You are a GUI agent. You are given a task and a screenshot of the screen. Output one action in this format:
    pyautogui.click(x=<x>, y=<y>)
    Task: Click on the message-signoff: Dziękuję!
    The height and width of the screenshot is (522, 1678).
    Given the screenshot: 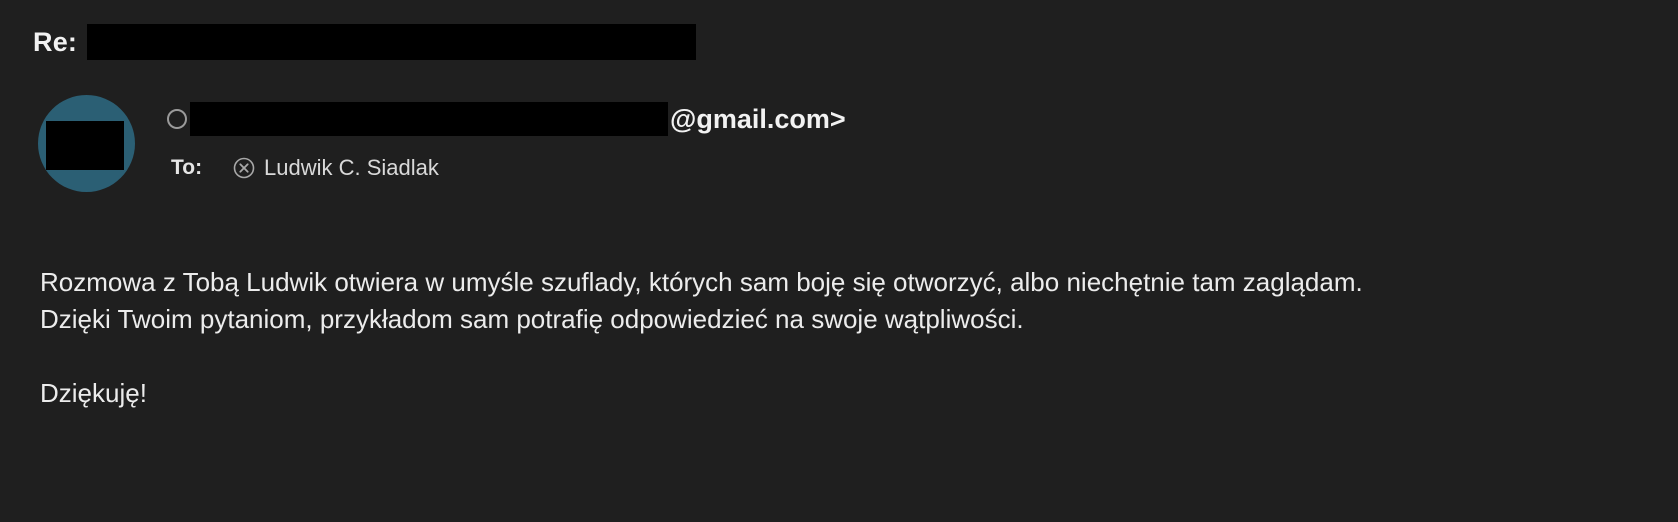 What is the action you would take?
    pyautogui.click(x=93, y=393)
    